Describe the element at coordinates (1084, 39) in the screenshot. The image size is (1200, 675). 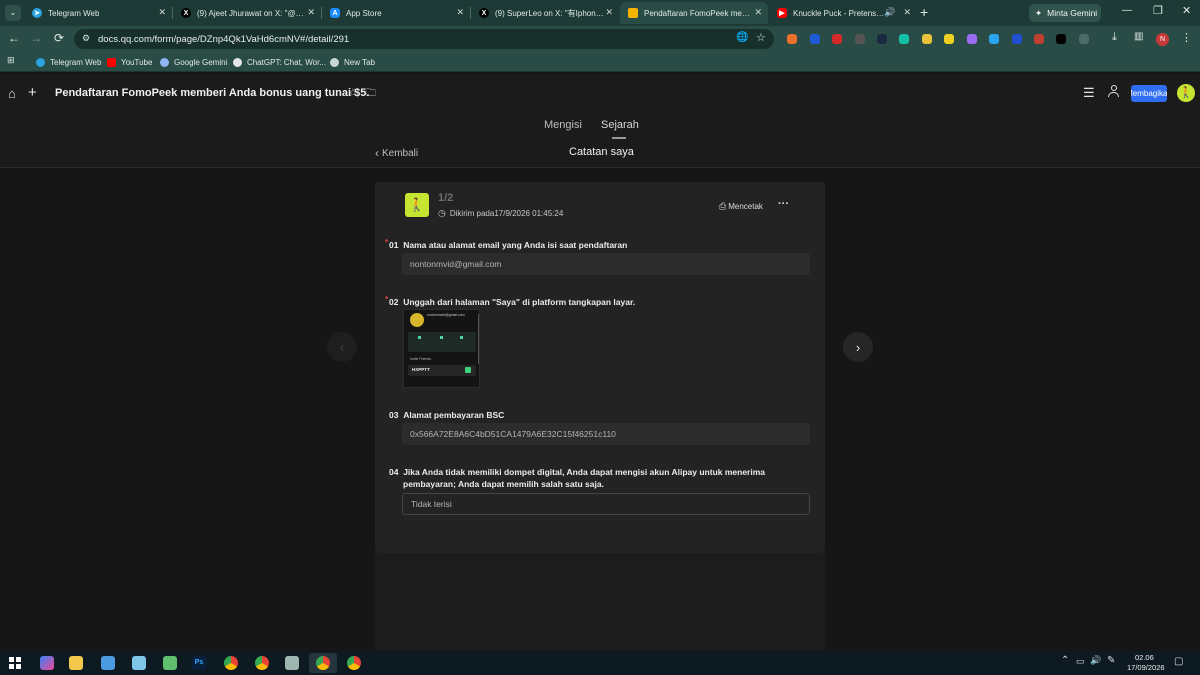
I see `extensions-puzzle-icon` at that location.